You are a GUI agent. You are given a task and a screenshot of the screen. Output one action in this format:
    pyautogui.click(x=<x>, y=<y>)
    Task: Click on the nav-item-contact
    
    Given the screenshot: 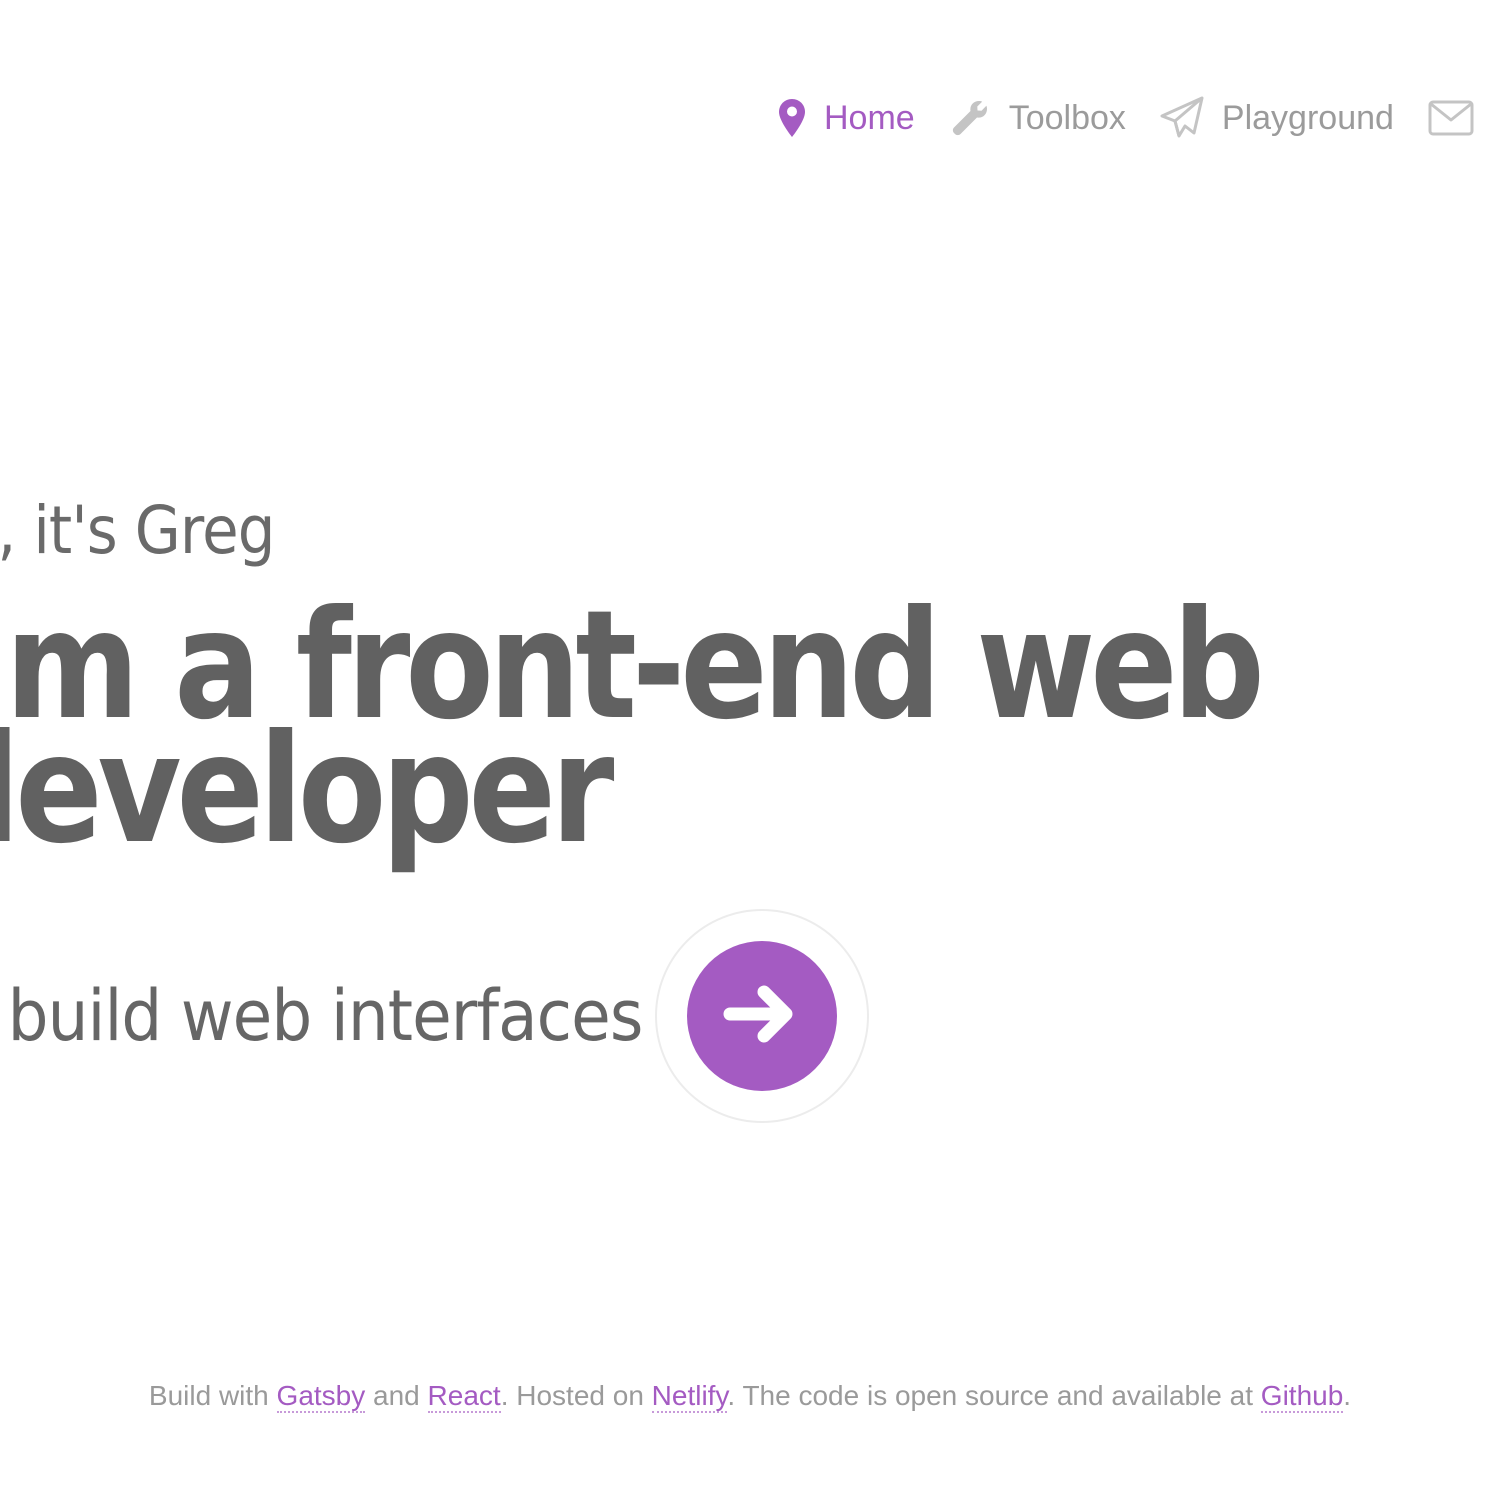 What is the action you would take?
    pyautogui.click(x=1451, y=118)
    